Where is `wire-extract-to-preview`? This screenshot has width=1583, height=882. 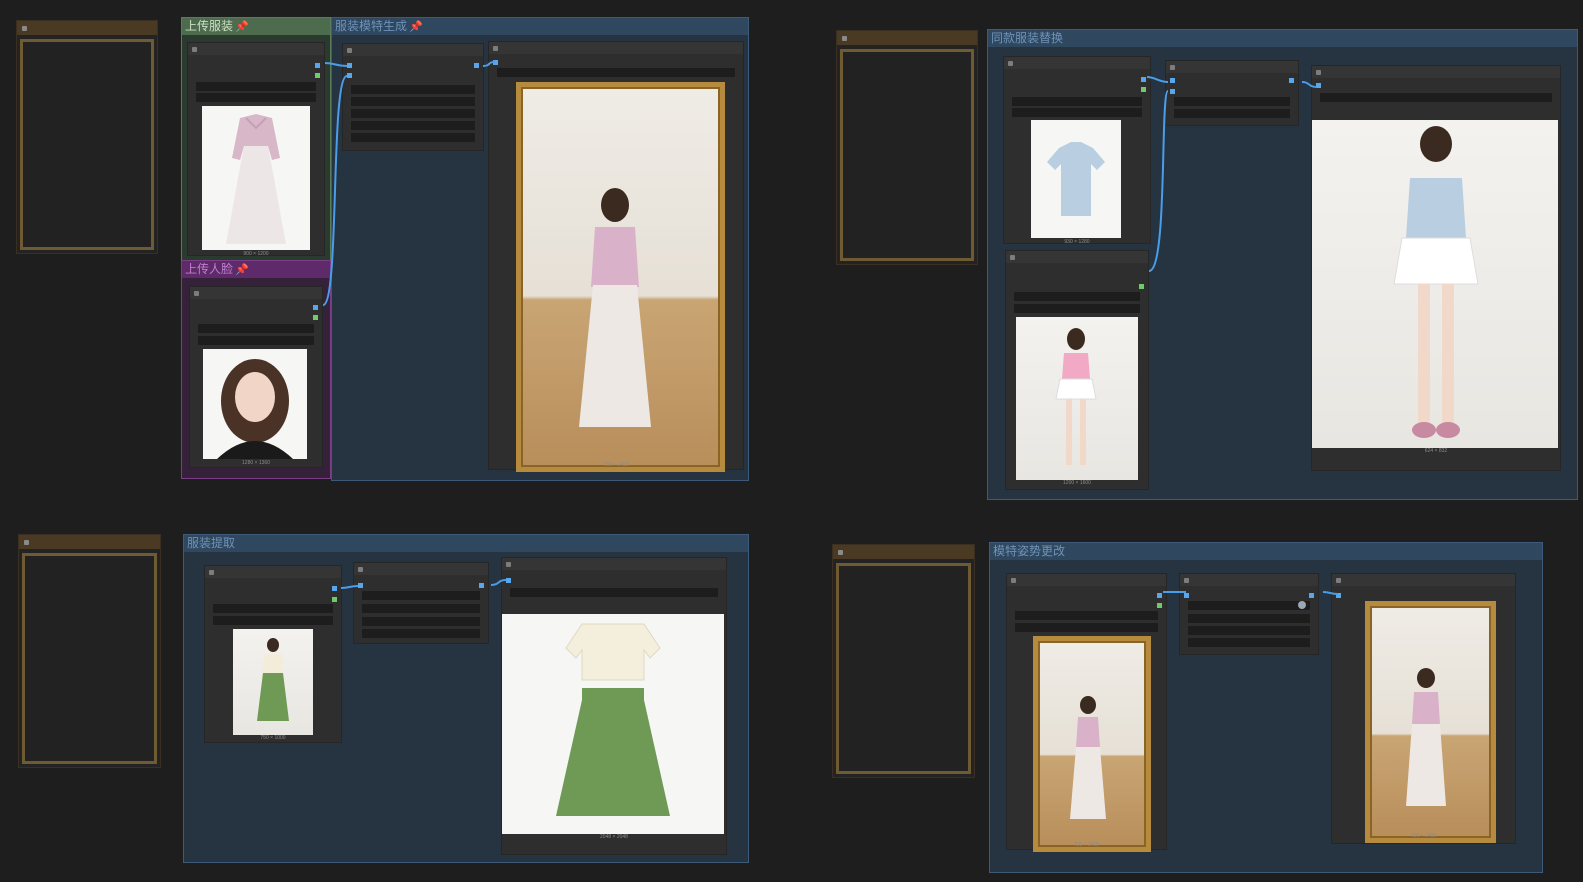
wire-extract-to-preview is located at coordinates (498, 582).